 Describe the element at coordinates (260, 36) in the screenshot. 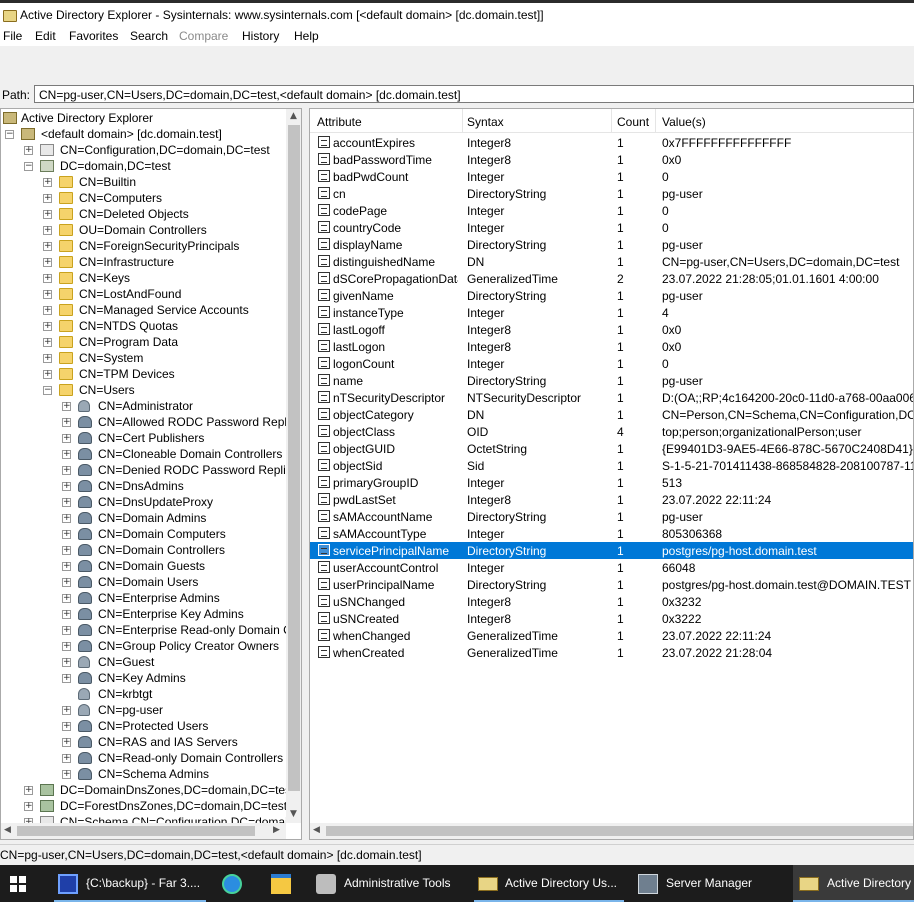

I see `menu-history: History` at that location.